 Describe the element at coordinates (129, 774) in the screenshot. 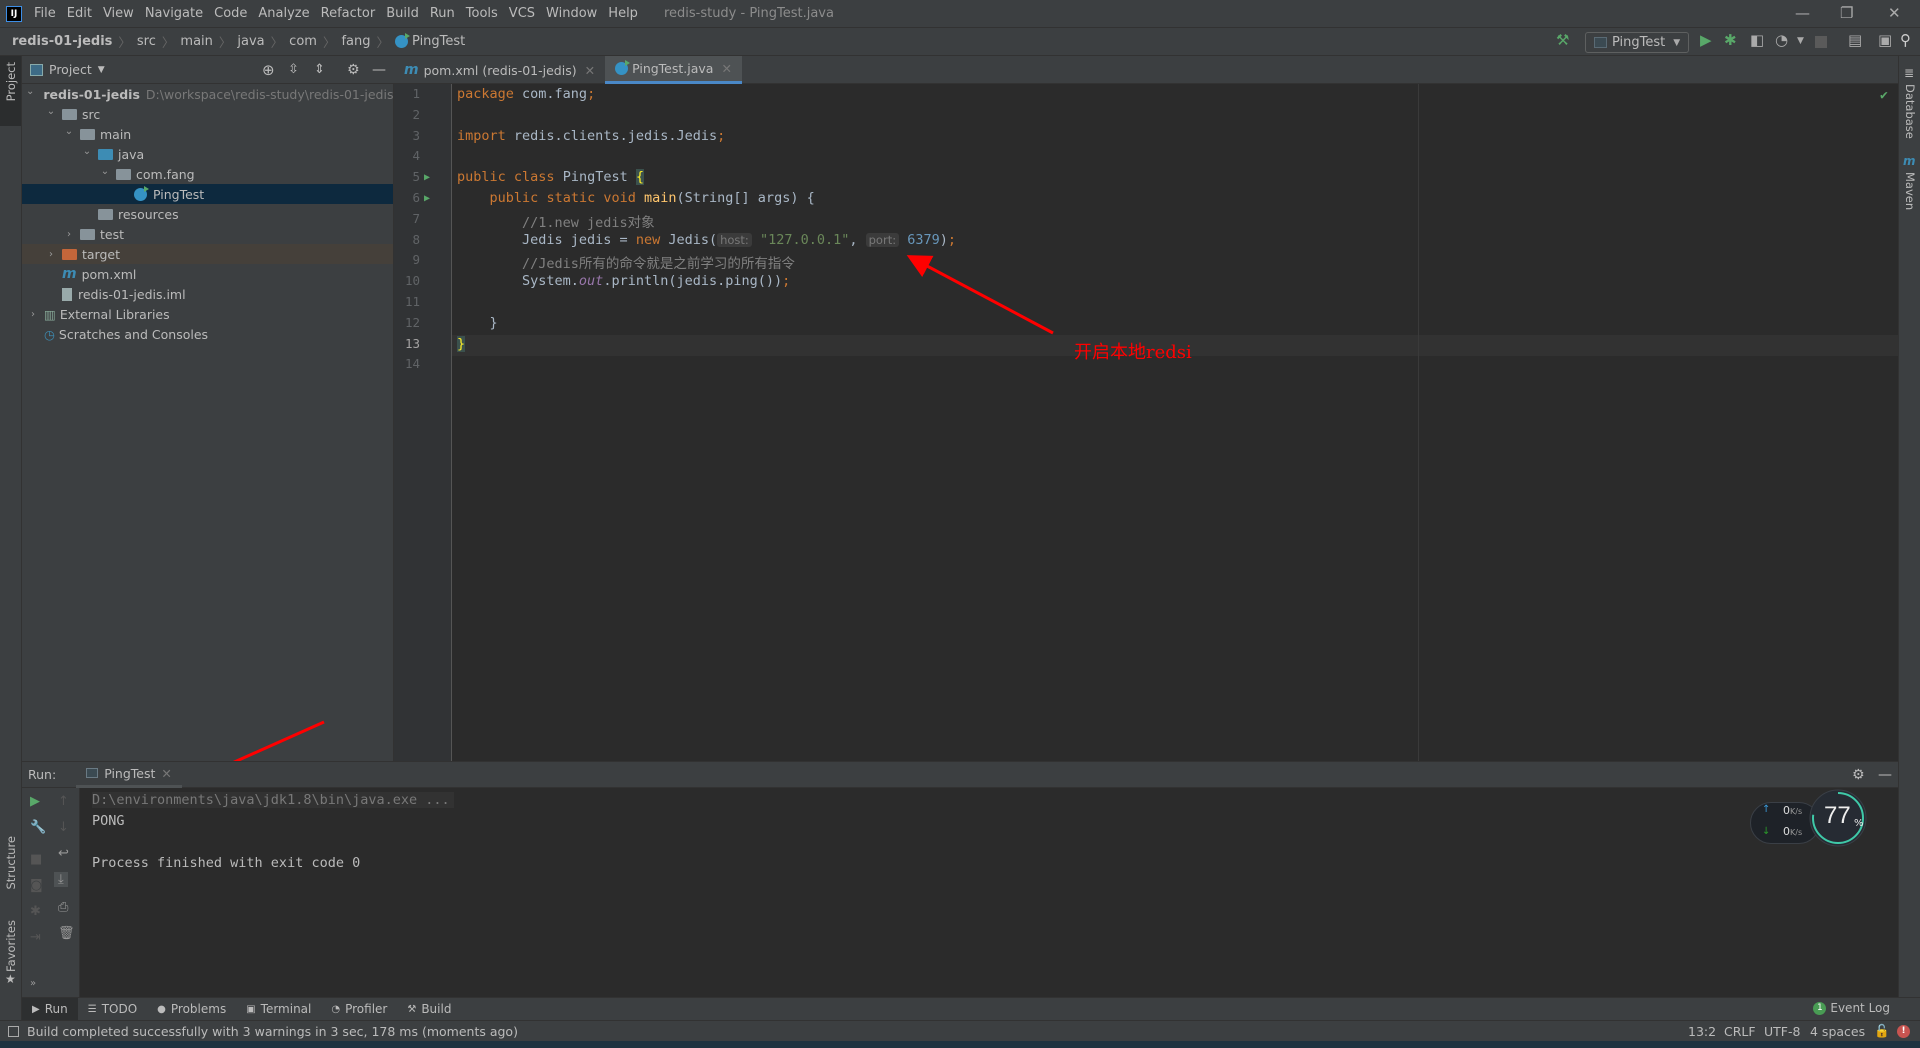

I see `run-tab-pingtest: PingTest ✕` at that location.